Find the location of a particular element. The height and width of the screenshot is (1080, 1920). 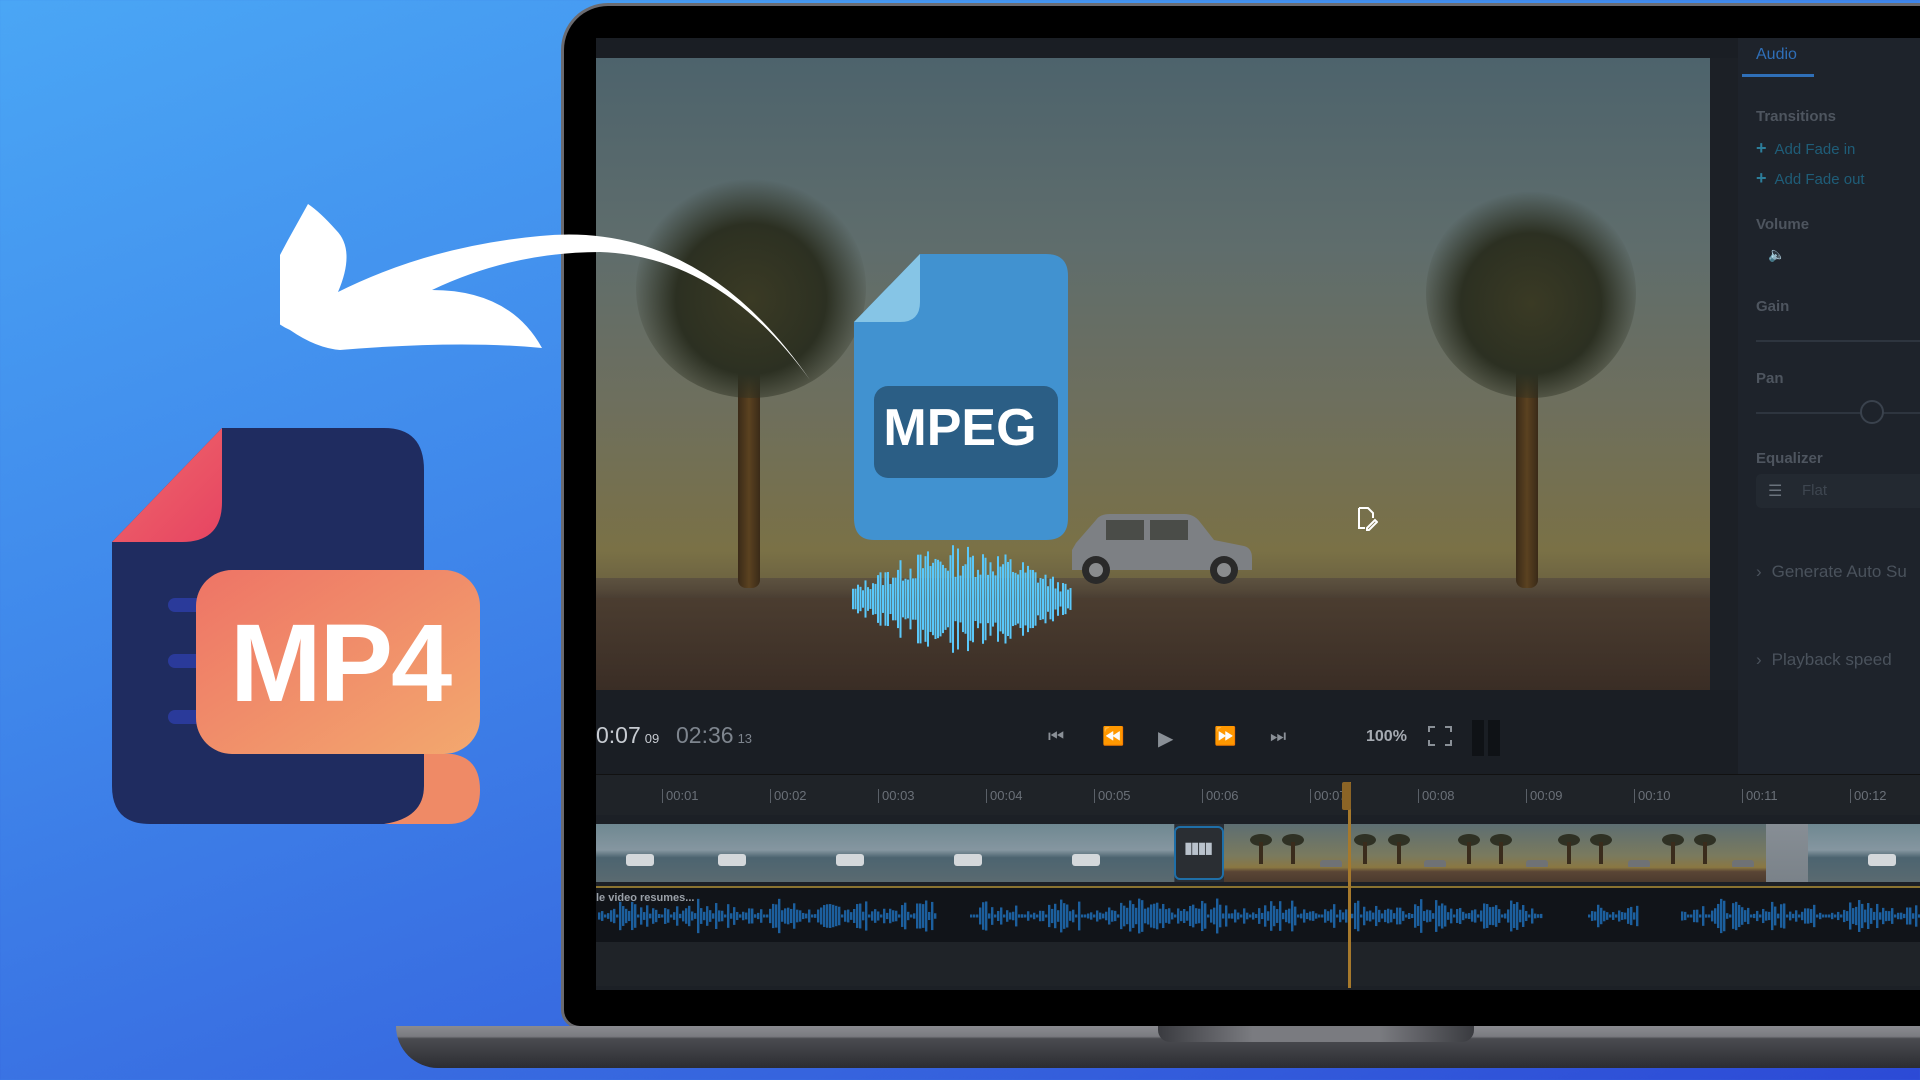

fullscreen-icon is located at coordinates (1440, 736).